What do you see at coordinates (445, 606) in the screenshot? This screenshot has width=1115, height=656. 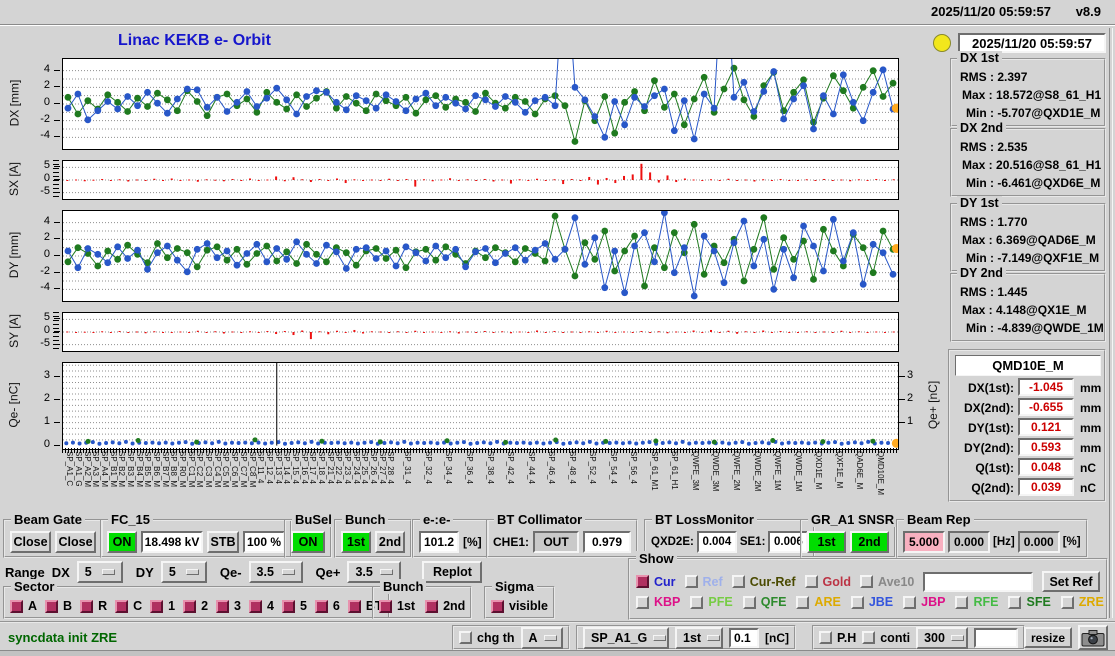 I see `checkbox-item-2nd: 2nd` at bounding box center [445, 606].